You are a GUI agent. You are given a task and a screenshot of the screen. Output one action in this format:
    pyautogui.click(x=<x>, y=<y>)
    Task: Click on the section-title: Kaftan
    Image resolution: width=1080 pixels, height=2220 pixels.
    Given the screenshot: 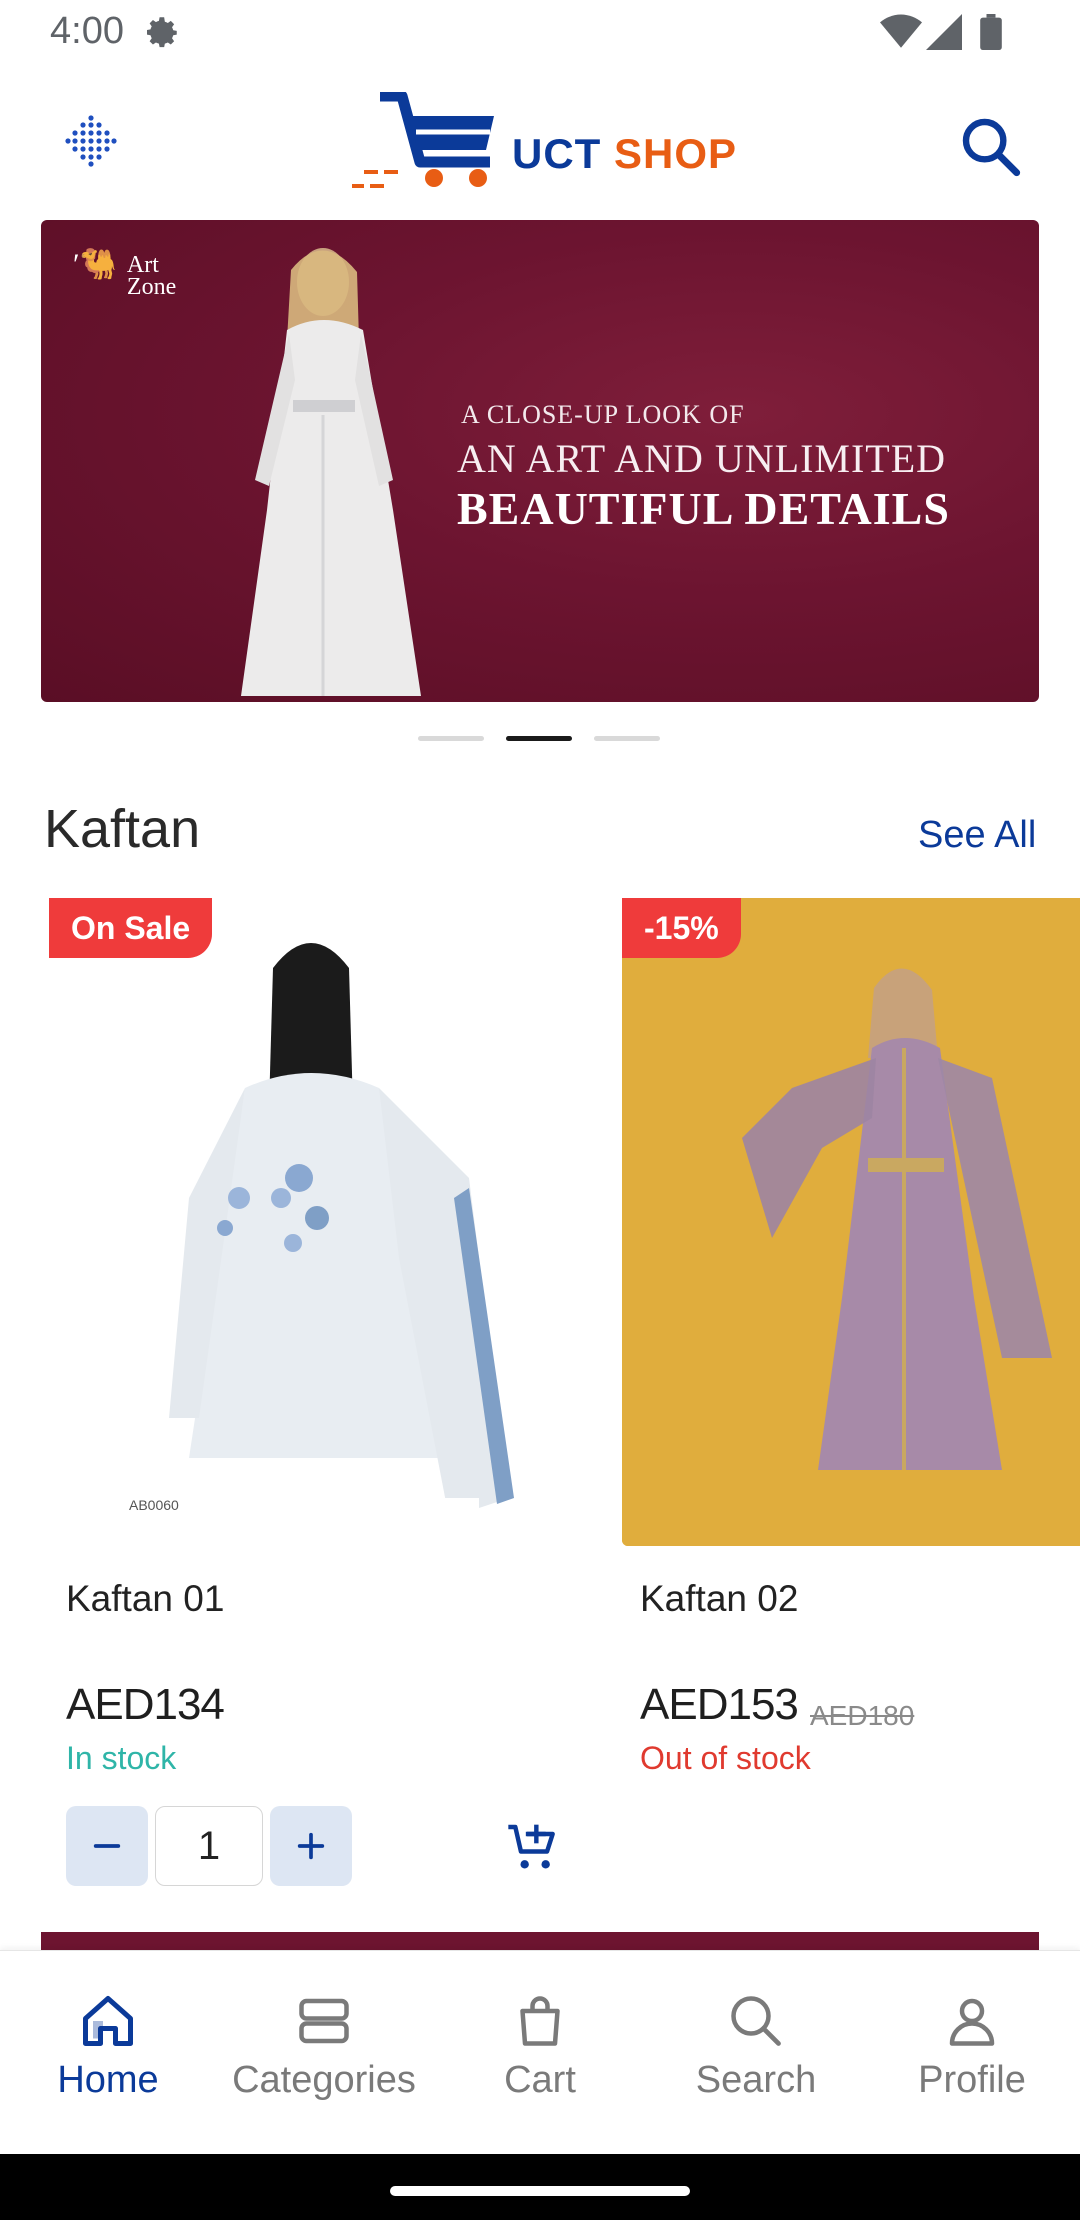 What is the action you would take?
    pyautogui.click(x=122, y=829)
    